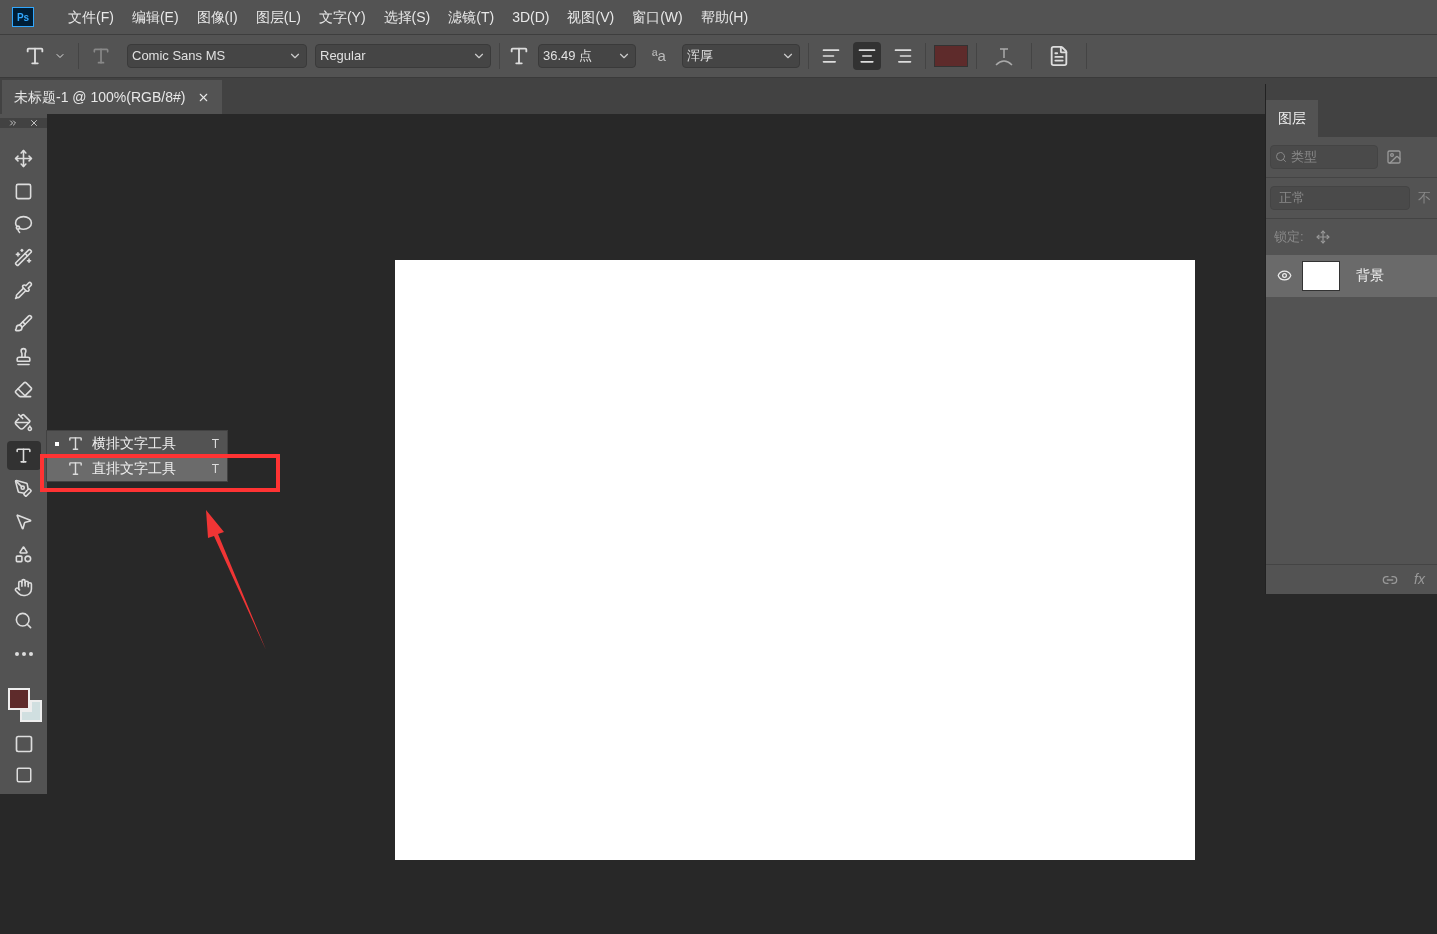 The image size is (1437, 934). I want to click on dropdown: 浑厚, so click(740, 56).